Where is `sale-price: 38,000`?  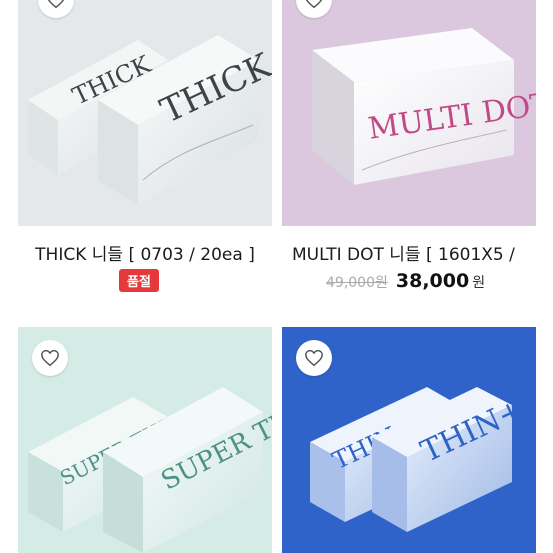 sale-price: 38,000 is located at coordinates (432, 281).